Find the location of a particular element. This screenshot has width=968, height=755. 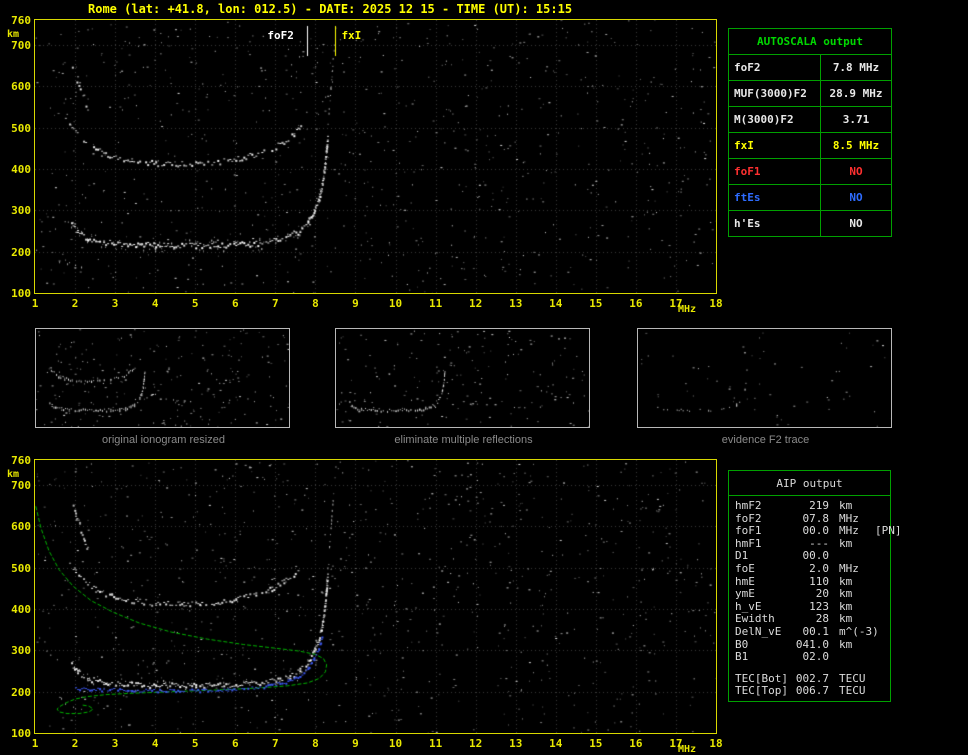

aip-param-name: TEC[Top] is located at coordinates (761, 691).